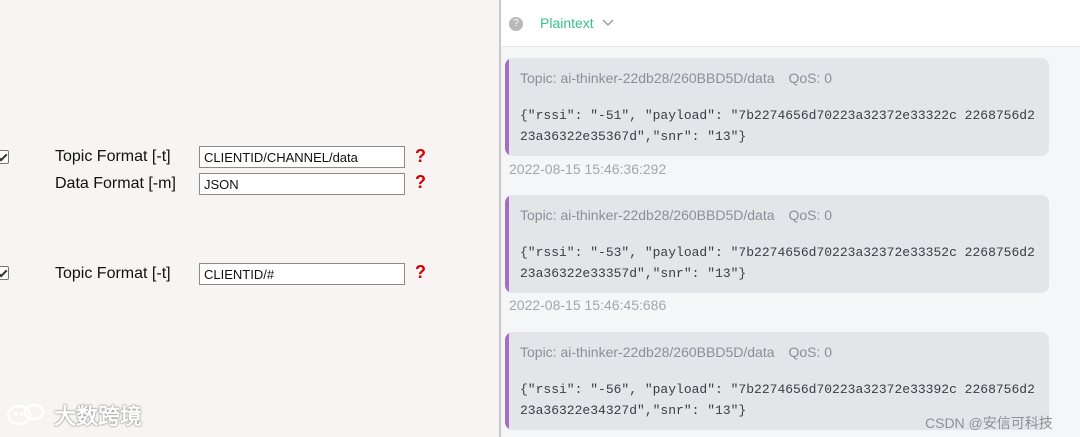  Describe the element at coordinates (420, 272) in the screenshot. I see `topic-format-help-icon-2: ?` at that location.